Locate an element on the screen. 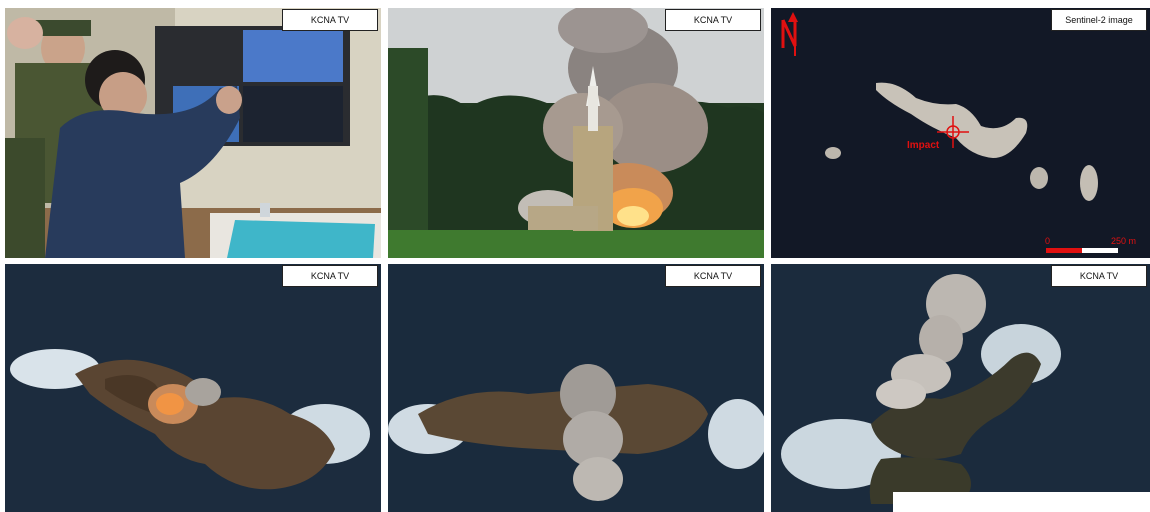 The height and width of the screenshot is (512, 1150). source-label: Sentinel-2 image is located at coordinates (1099, 20).